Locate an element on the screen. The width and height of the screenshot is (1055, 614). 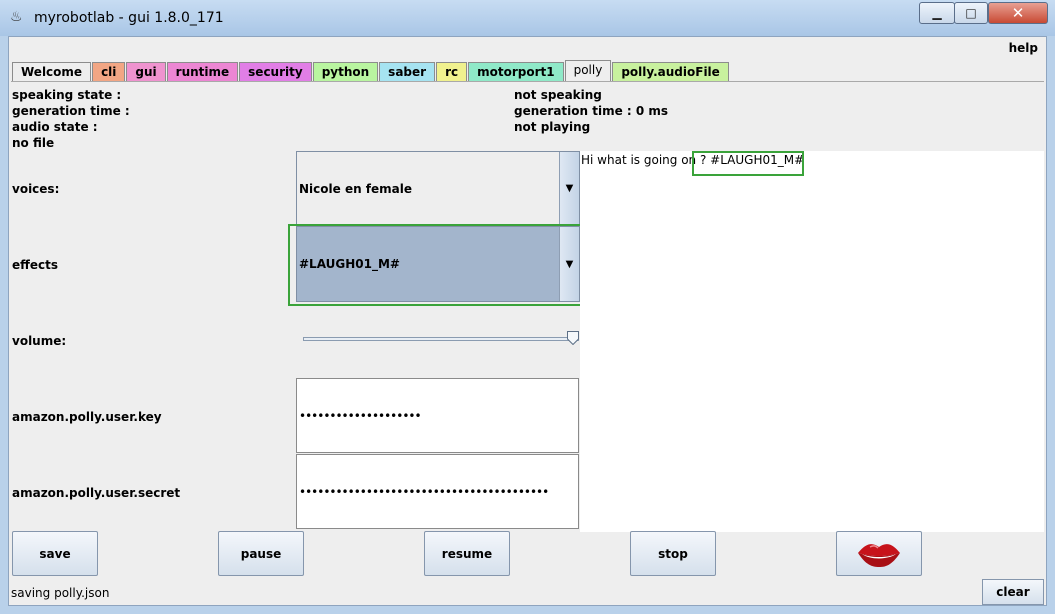
close-icon: ✕ is located at coordinates (1018, 13).